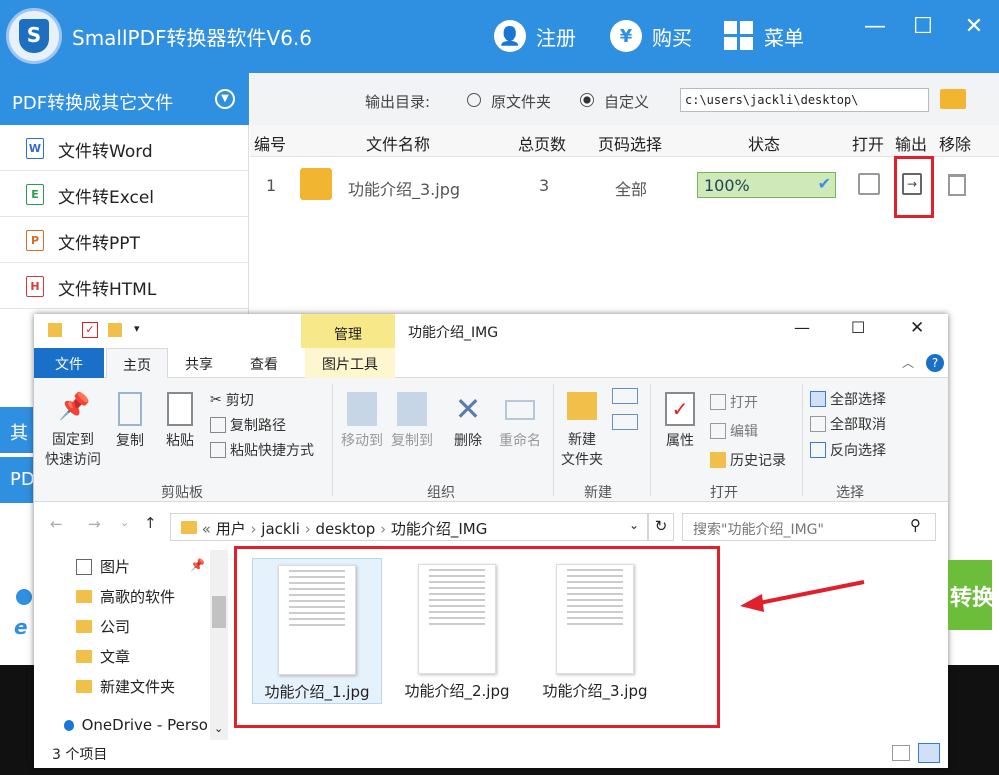 Image resolution: width=999 pixels, height=775 pixels. I want to click on sidebar-item-word: W 文件转Word, so click(124, 148).